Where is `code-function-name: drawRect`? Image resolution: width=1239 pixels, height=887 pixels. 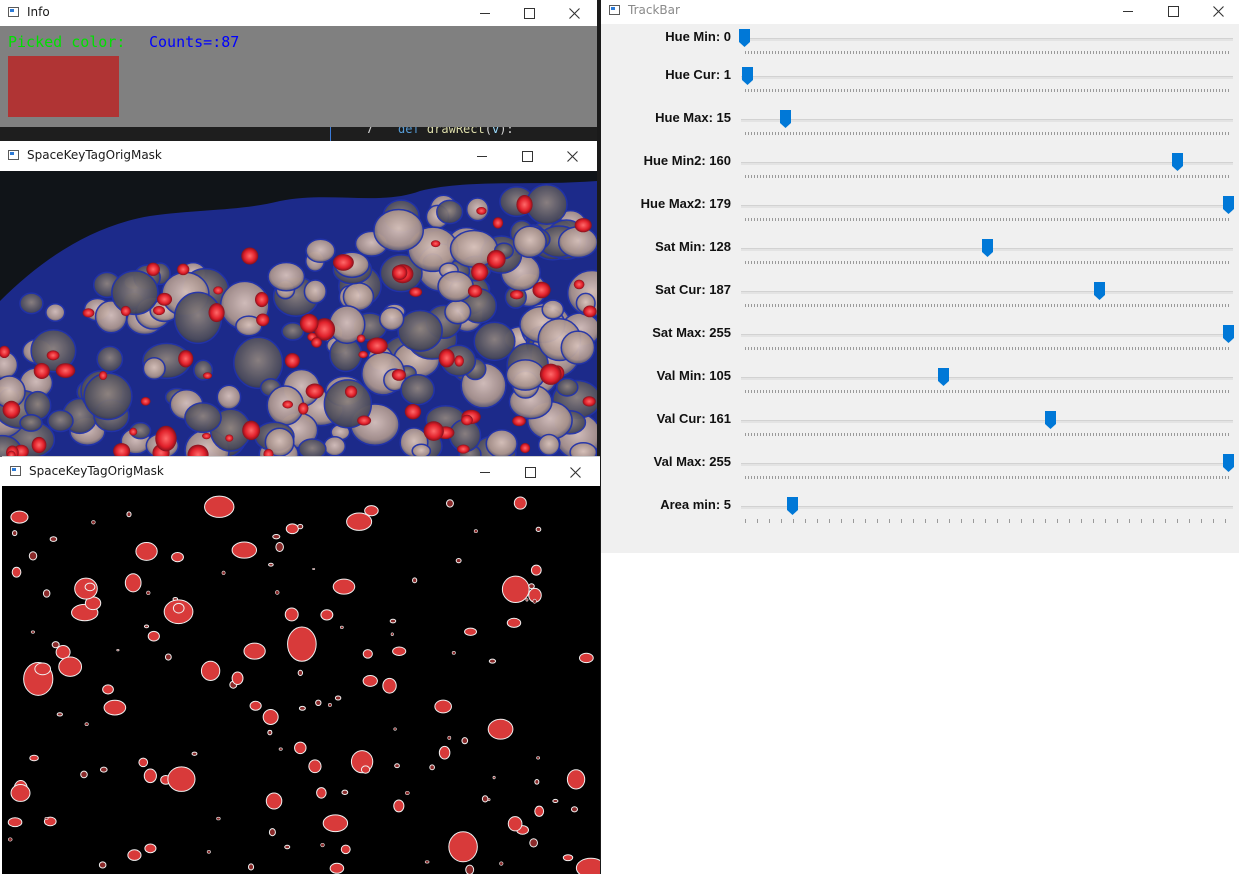 code-function-name: drawRect is located at coordinates (455, 131).